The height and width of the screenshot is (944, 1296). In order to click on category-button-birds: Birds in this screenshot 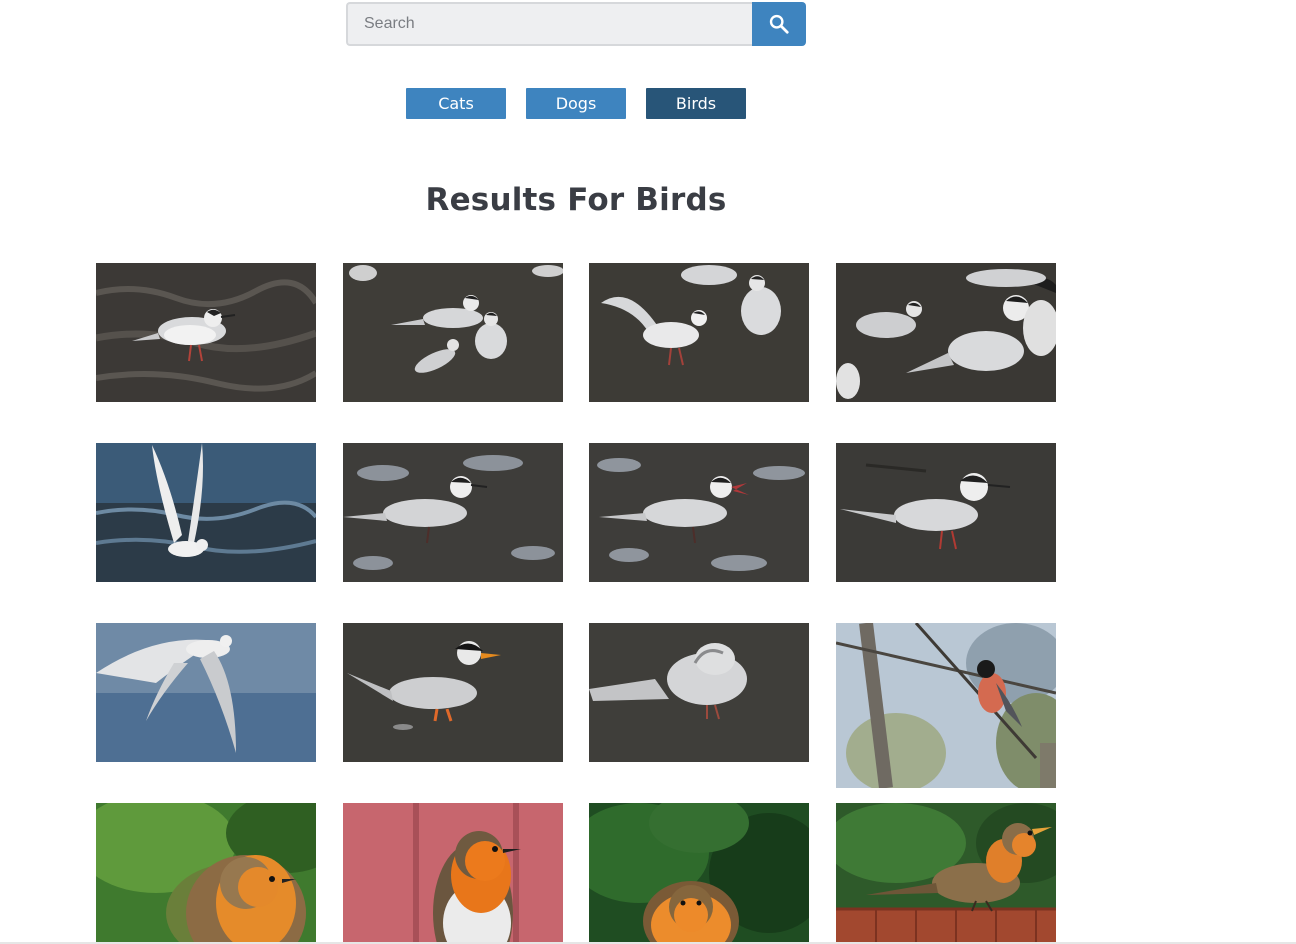, I will do `click(696, 103)`.